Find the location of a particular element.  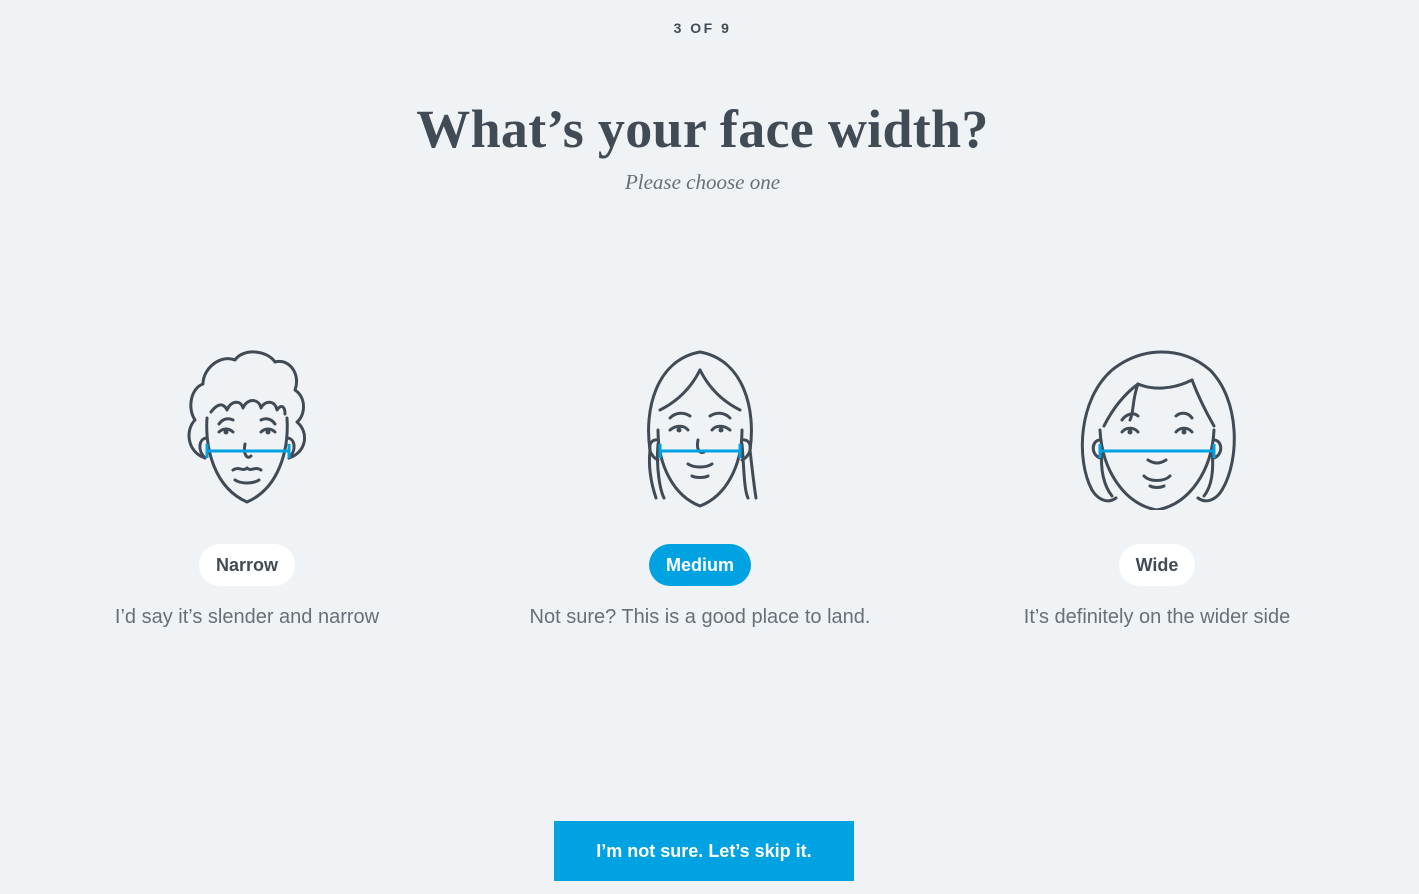

page-subtitle: Please choose one is located at coordinates (702, 182).